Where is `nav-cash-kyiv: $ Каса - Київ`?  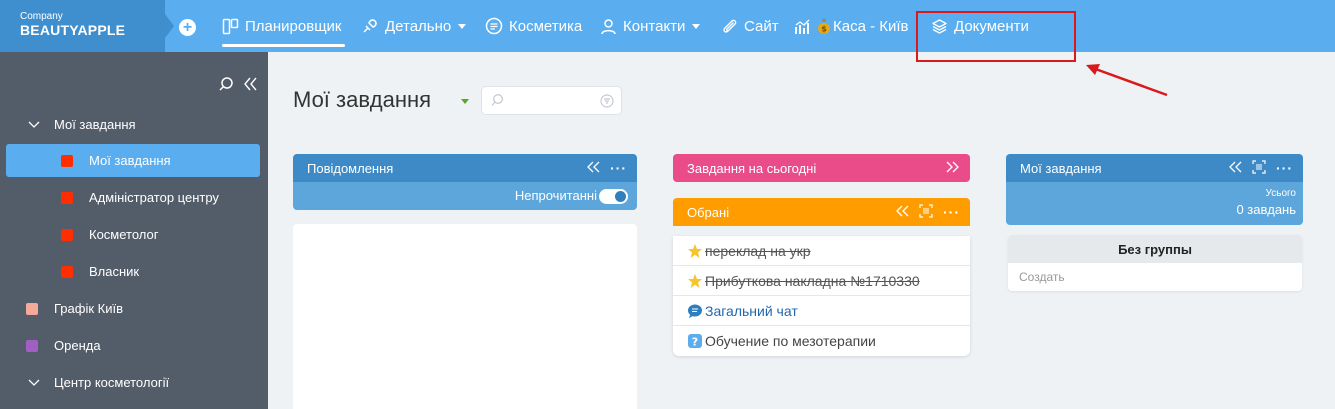
nav-cash-kyiv: $ Каса - Київ is located at coordinates (851, 26).